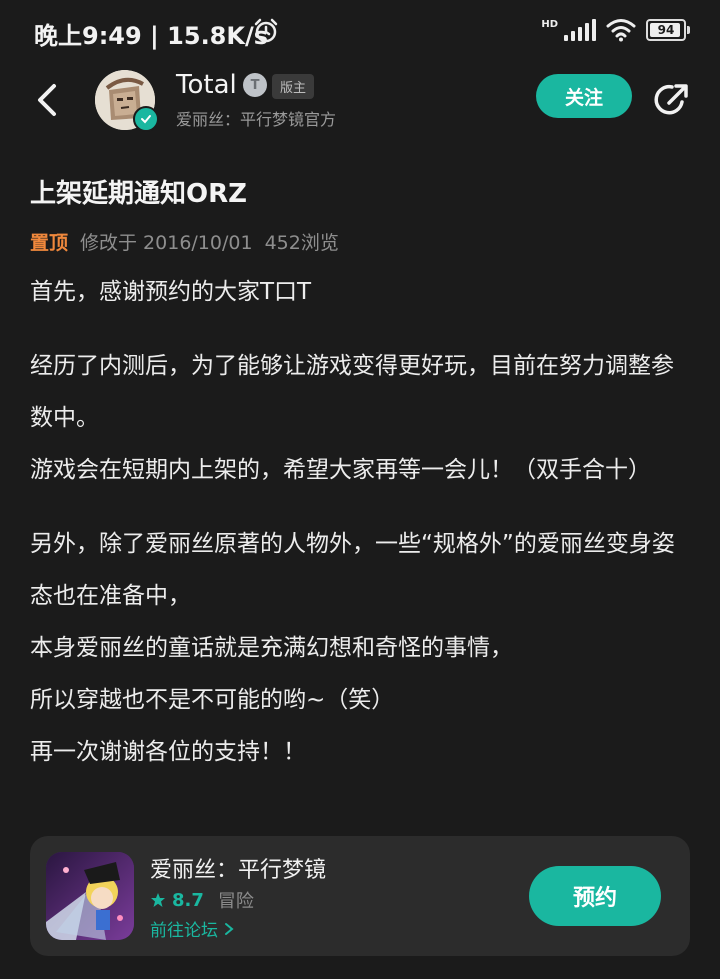 Image resolution: width=720 pixels, height=979 pixels. What do you see at coordinates (206, 85) in the screenshot?
I see `username: Total` at bounding box center [206, 85].